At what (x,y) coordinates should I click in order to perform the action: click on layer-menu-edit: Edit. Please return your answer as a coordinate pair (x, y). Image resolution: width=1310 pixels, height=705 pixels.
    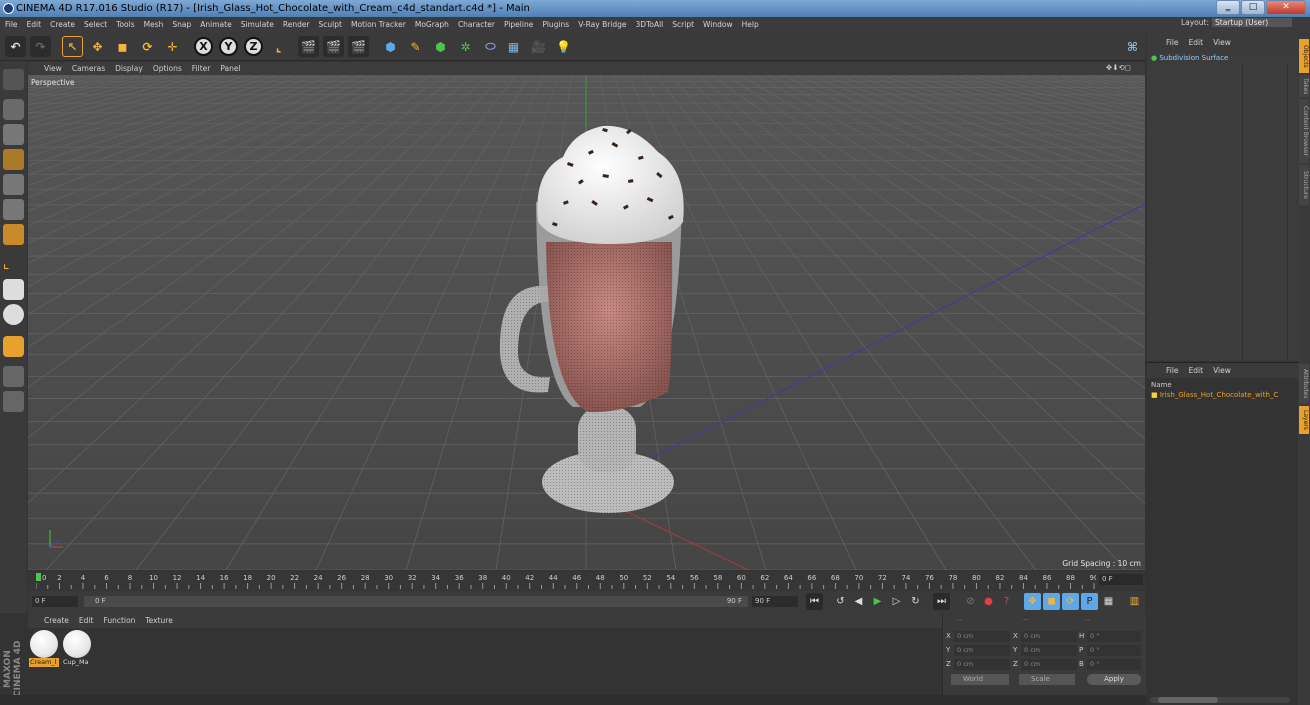
    Looking at the image, I should click on (1196, 370).